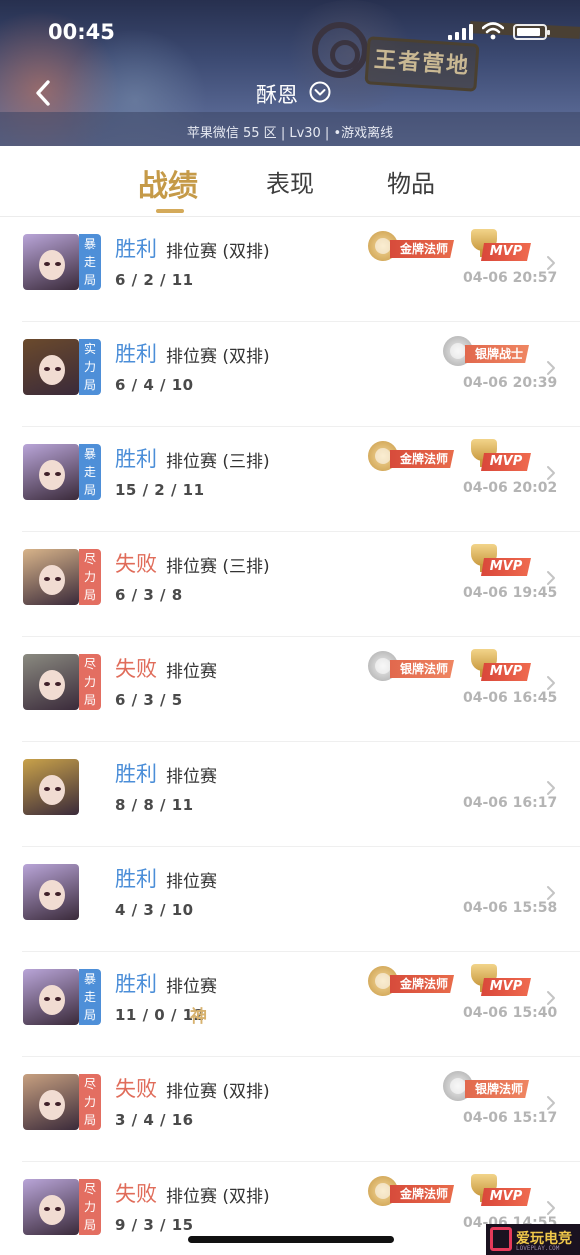  Describe the element at coordinates (90, 367) in the screenshot. I see `match-type-tag: 实力局` at that location.